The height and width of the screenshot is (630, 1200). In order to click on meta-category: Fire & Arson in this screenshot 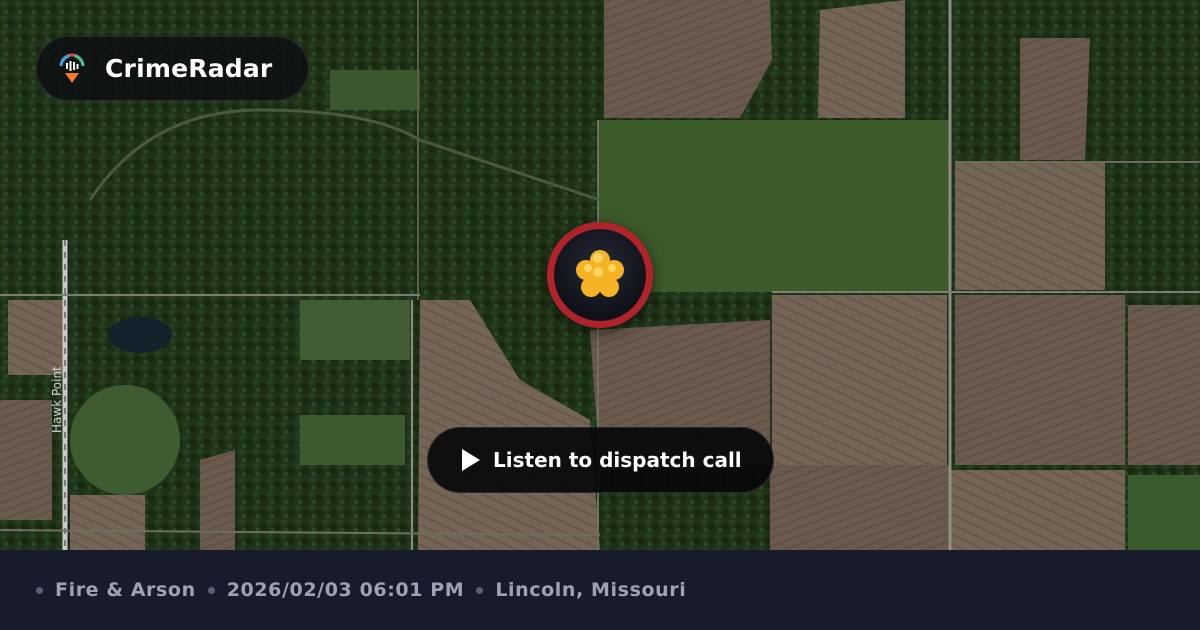, I will do `click(116, 590)`.